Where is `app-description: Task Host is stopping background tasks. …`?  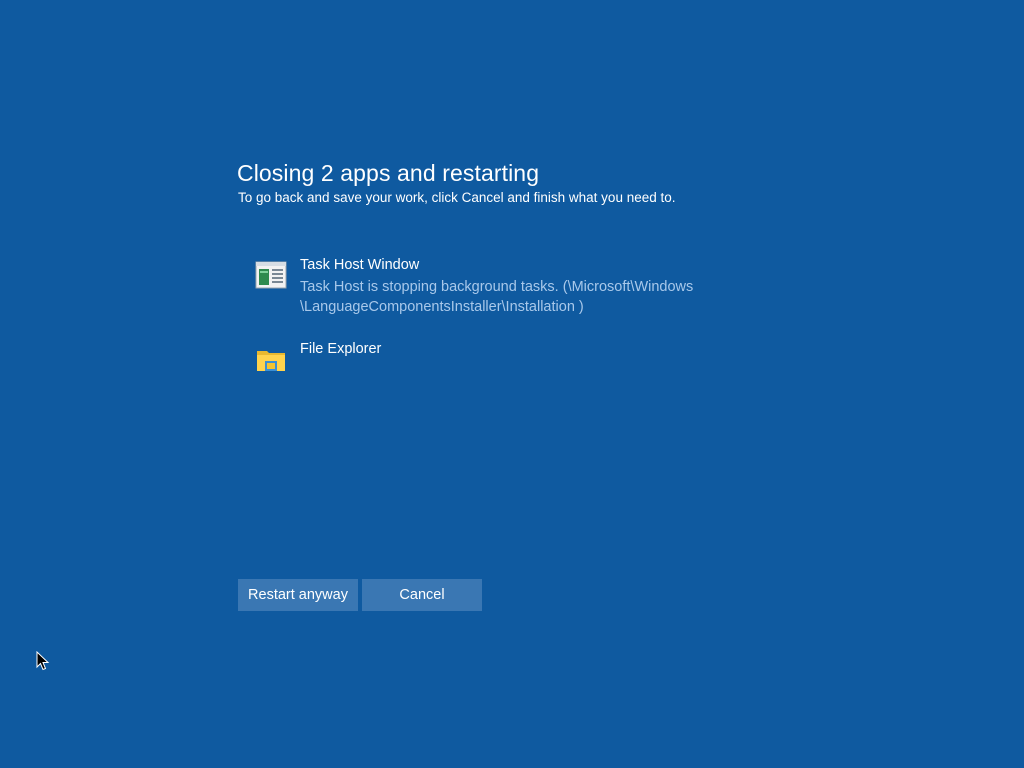 app-description: Task Host is stopping background tasks. … is located at coordinates (535, 297).